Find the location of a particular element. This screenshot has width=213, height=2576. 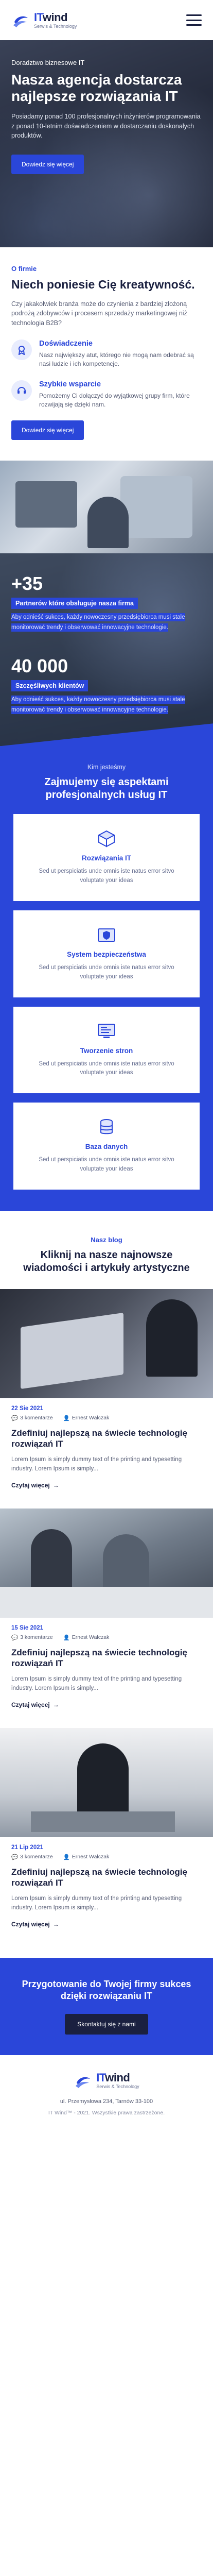

service-card-title: Baza danych is located at coordinates (106, 1147).